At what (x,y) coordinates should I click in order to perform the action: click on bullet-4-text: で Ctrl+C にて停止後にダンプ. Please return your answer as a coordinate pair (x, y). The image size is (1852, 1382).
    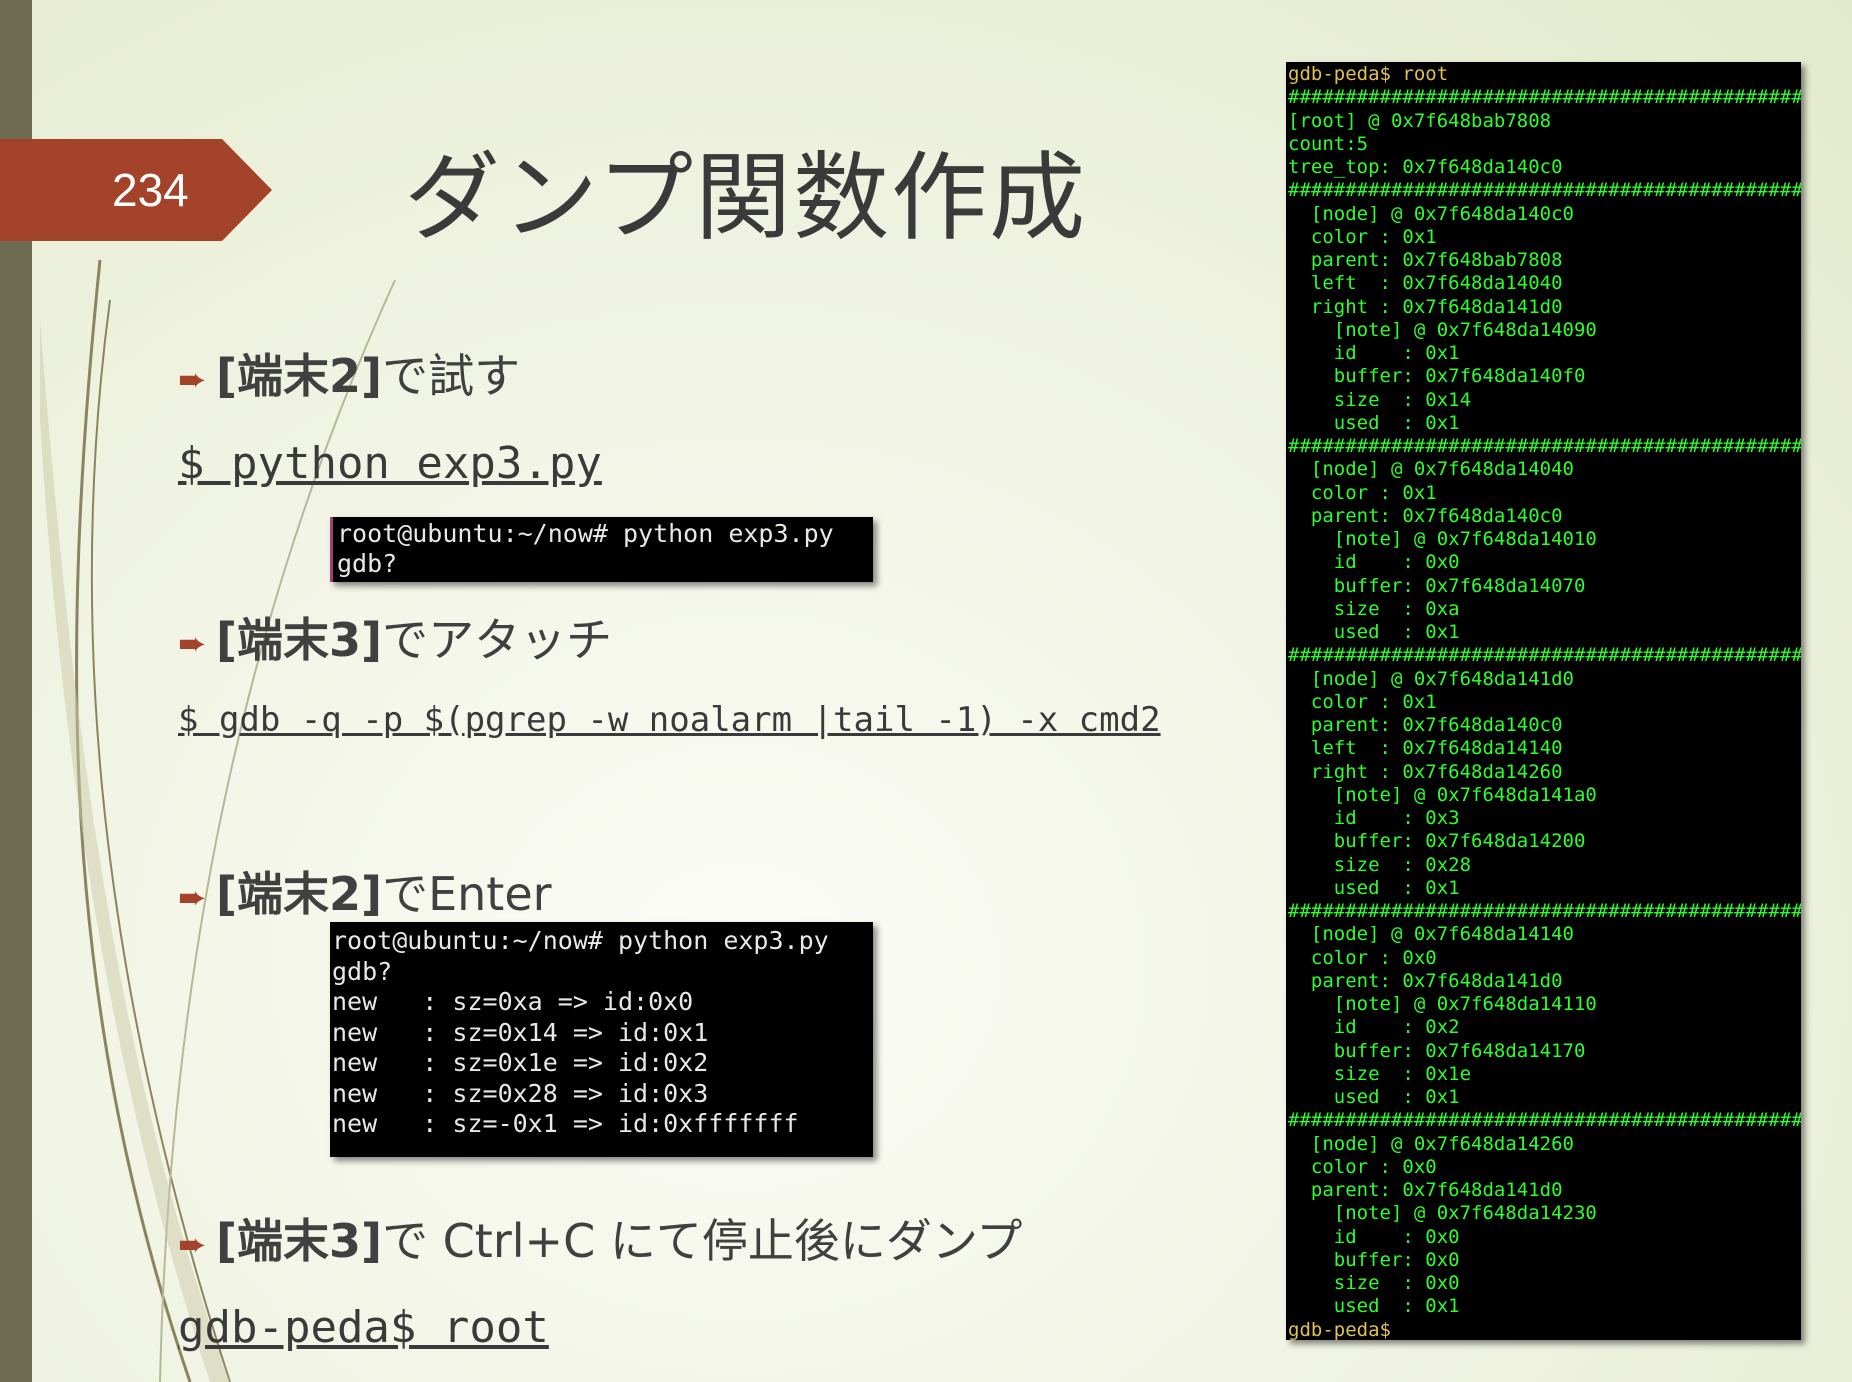
    Looking at the image, I should click on (702, 1241).